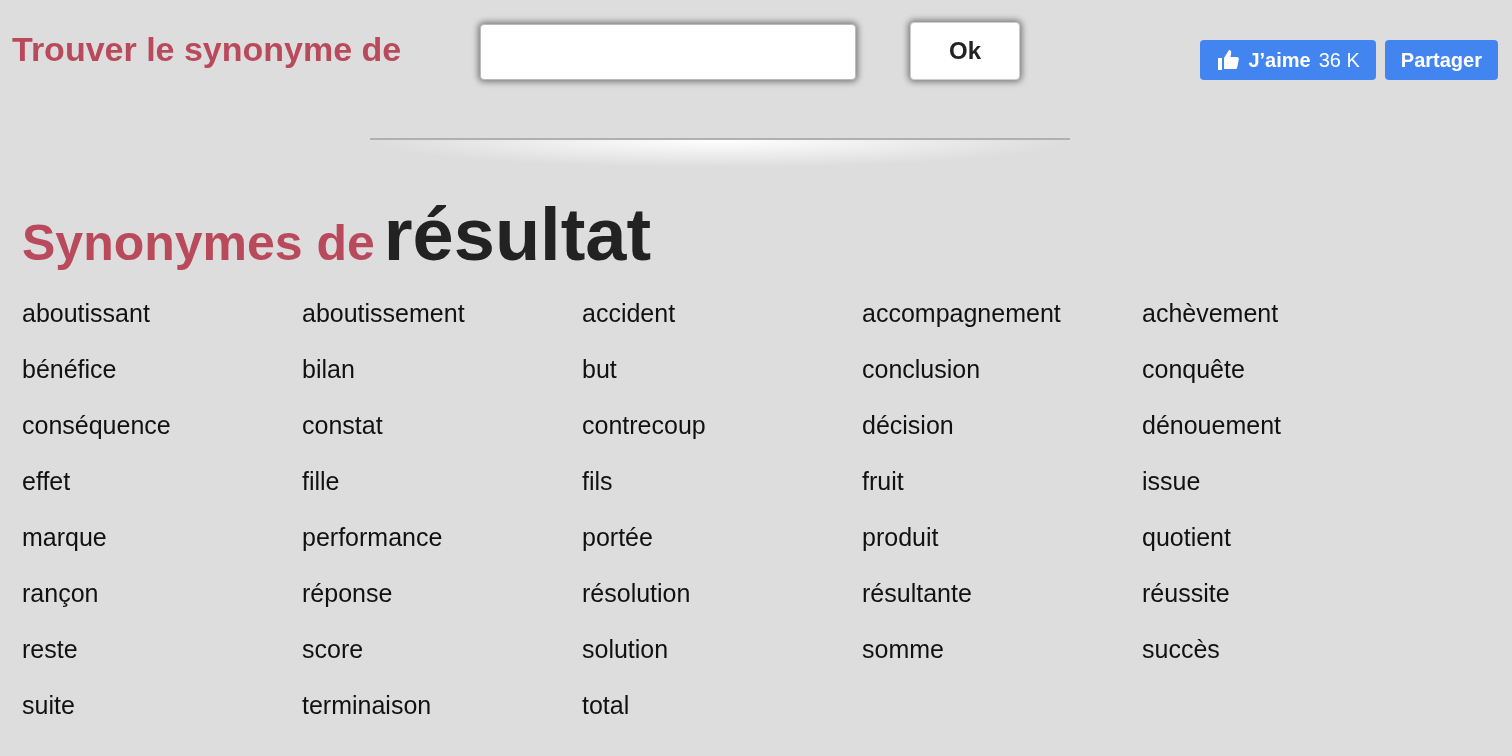 Image resolution: width=1512 pixels, height=756 pixels. Describe the element at coordinates (606, 706) in the screenshot. I see `synonym-link: total` at that location.